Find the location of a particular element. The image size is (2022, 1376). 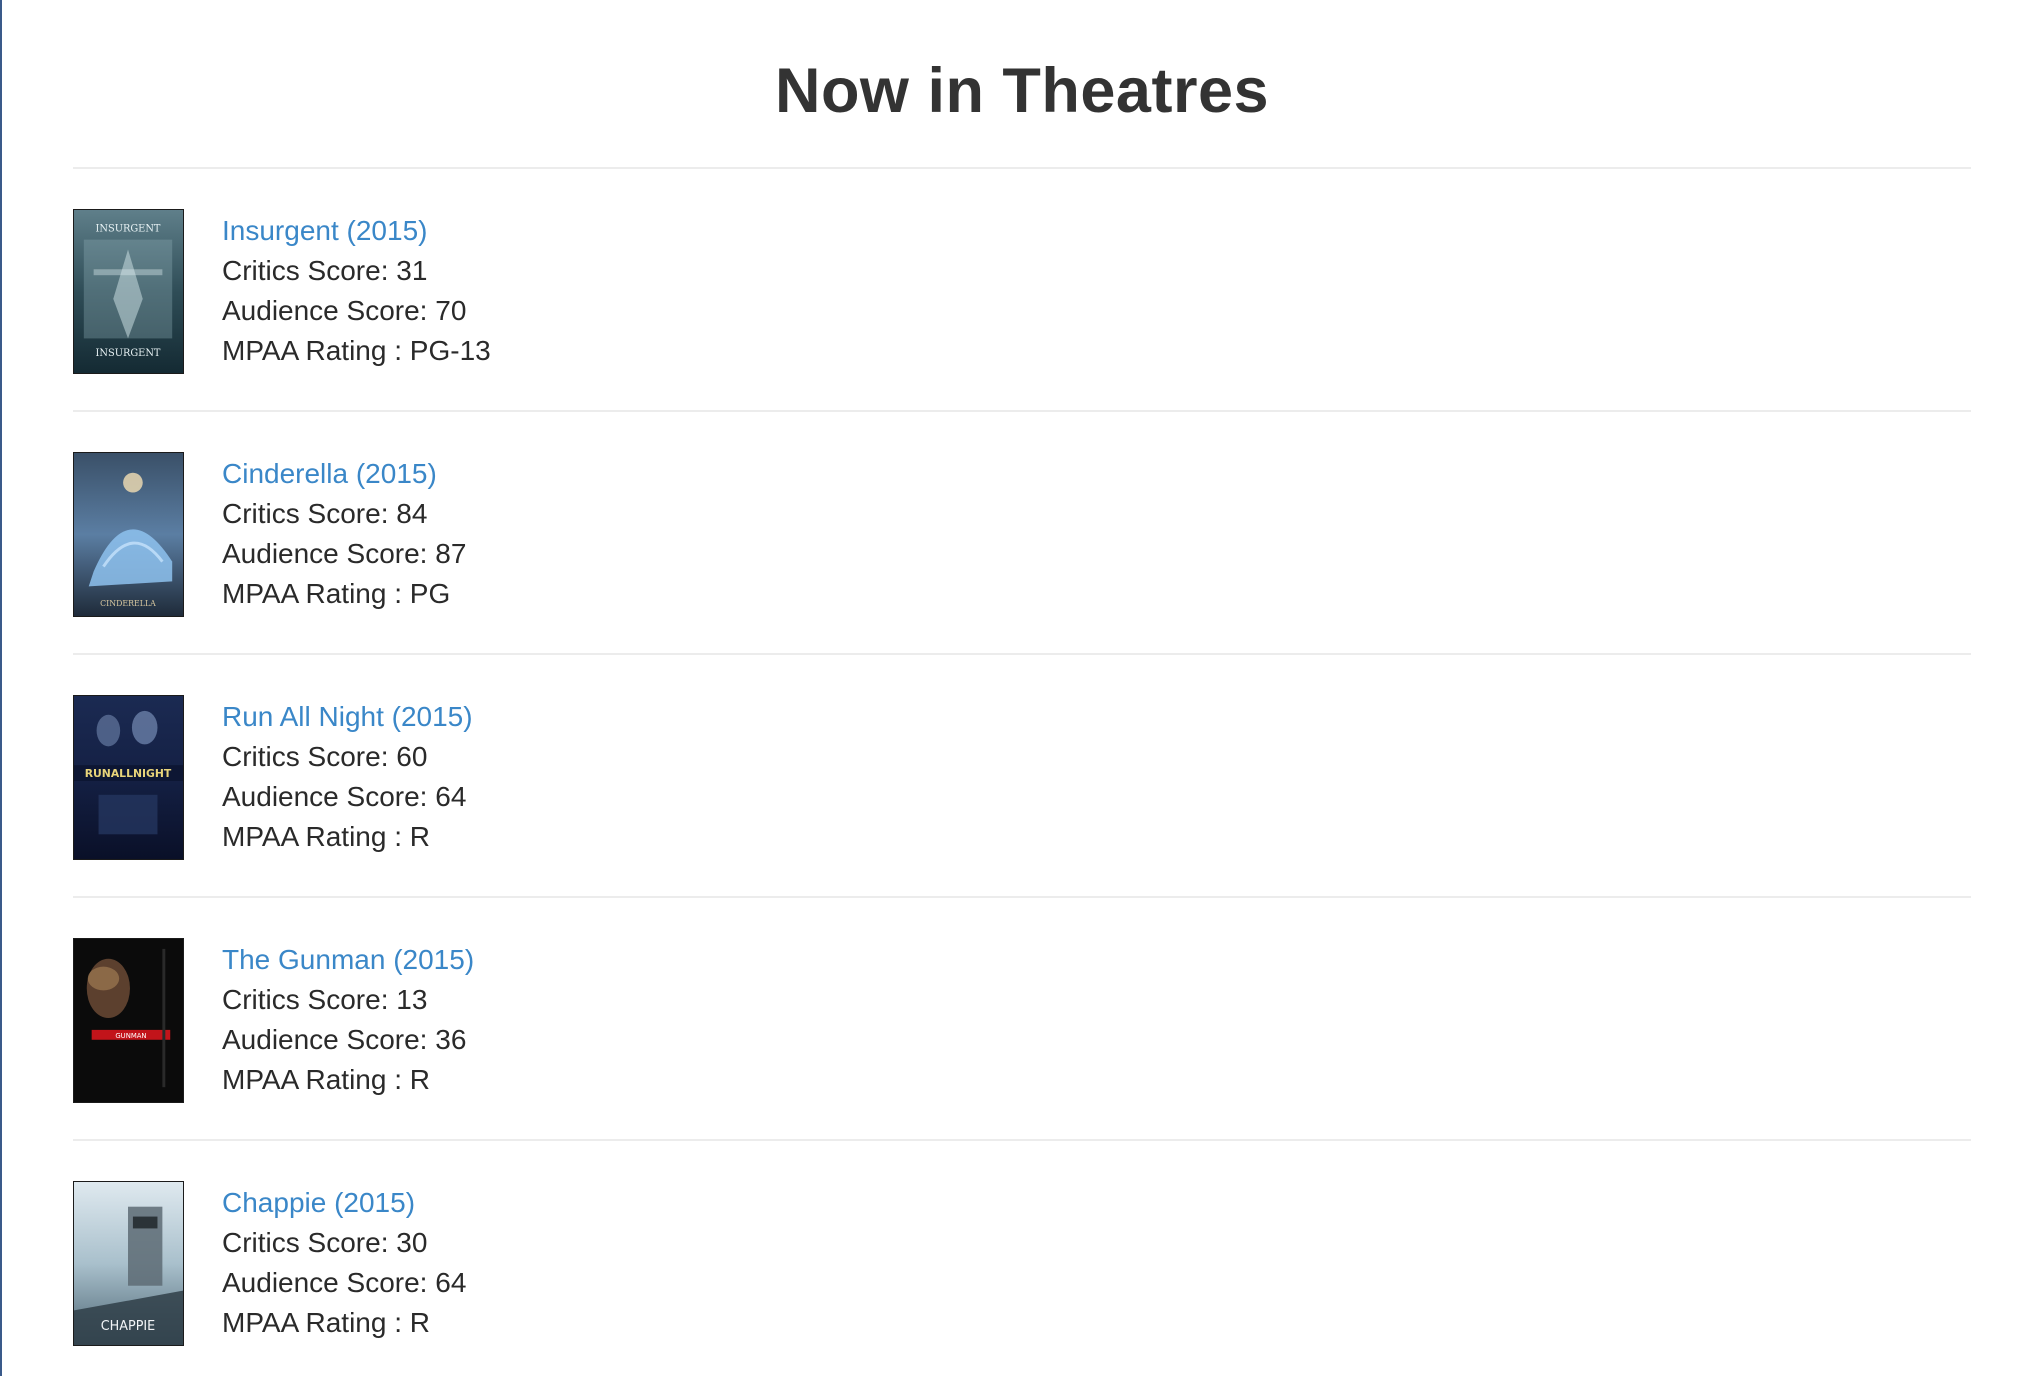

movie-title-link: Insurgent (2015) is located at coordinates (356, 231).